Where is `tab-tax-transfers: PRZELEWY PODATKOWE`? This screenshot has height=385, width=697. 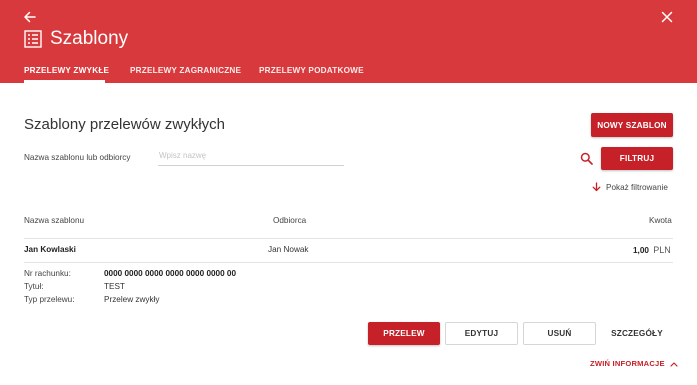 tab-tax-transfers: PRZELEWY PODATKOWE is located at coordinates (311, 70).